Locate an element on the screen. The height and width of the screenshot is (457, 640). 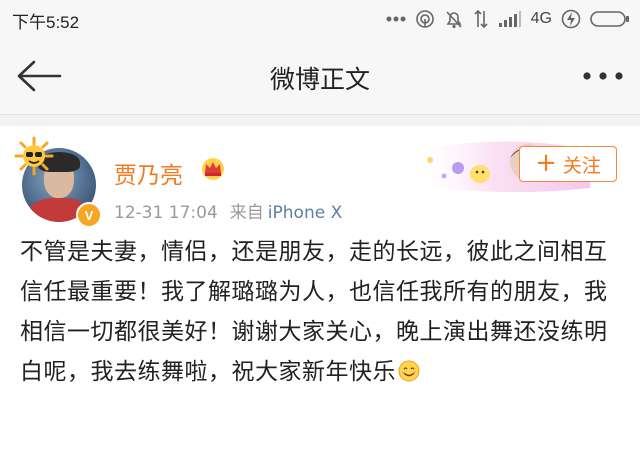
follow-label: 关注 is located at coordinates (581, 165).